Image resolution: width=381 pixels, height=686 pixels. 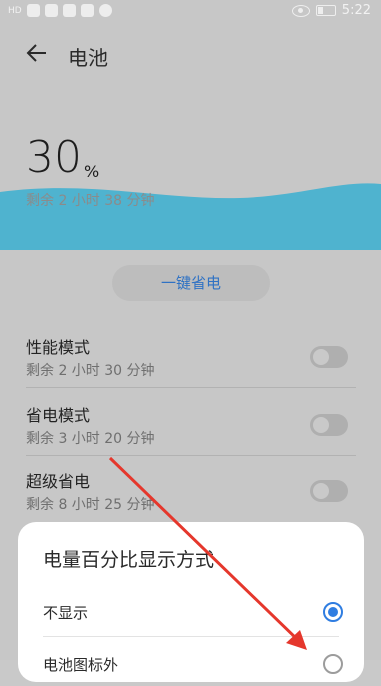 I want to click on ultra-power-saving-toggle, so click(x=329, y=491).